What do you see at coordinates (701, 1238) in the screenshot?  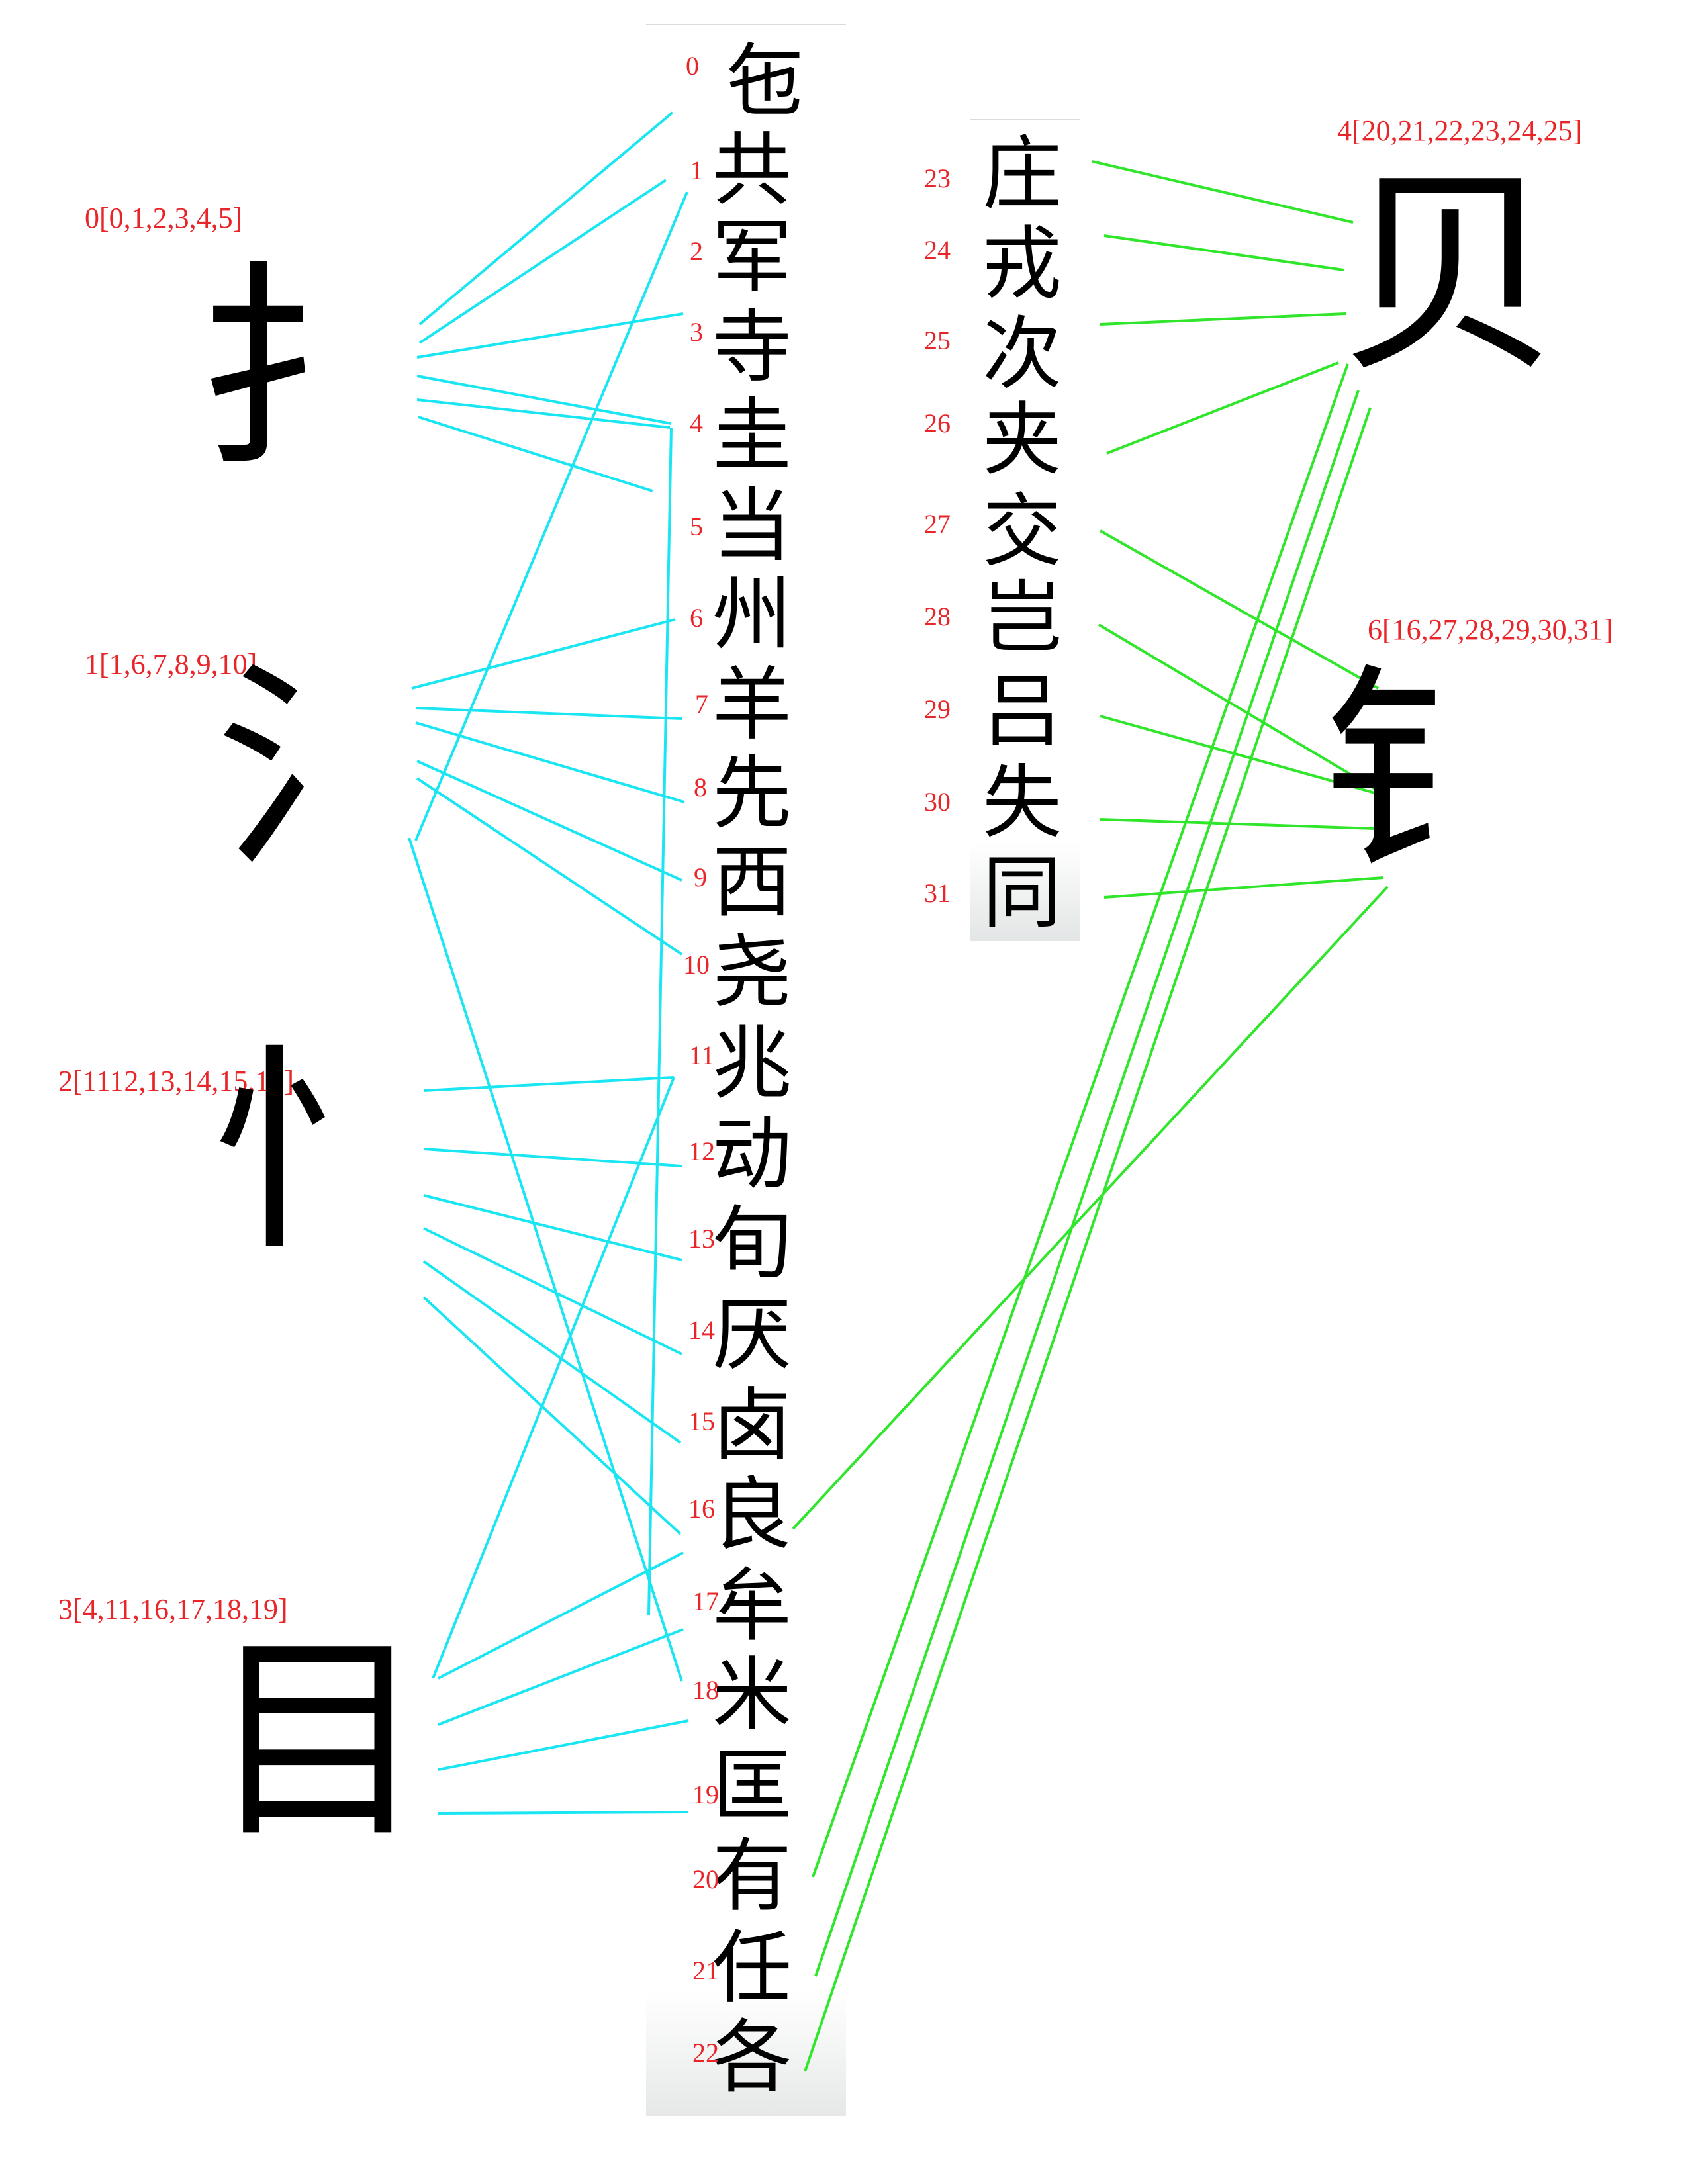 I see `character-index-13: 13` at bounding box center [701, 1238].